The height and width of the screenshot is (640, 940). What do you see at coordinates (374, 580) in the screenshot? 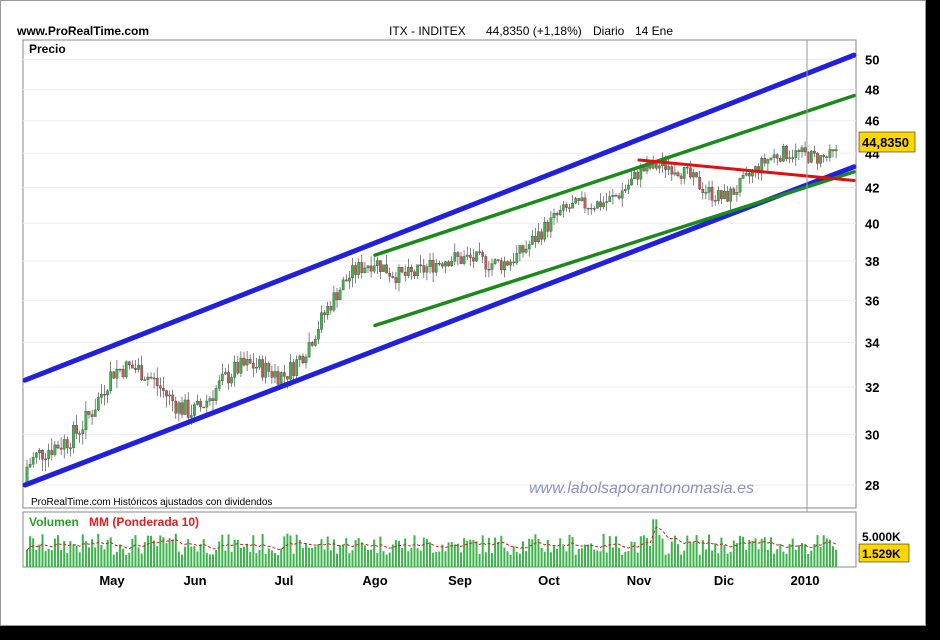
I see `month-tick-label: Ago` at bounding box center [374, 580].